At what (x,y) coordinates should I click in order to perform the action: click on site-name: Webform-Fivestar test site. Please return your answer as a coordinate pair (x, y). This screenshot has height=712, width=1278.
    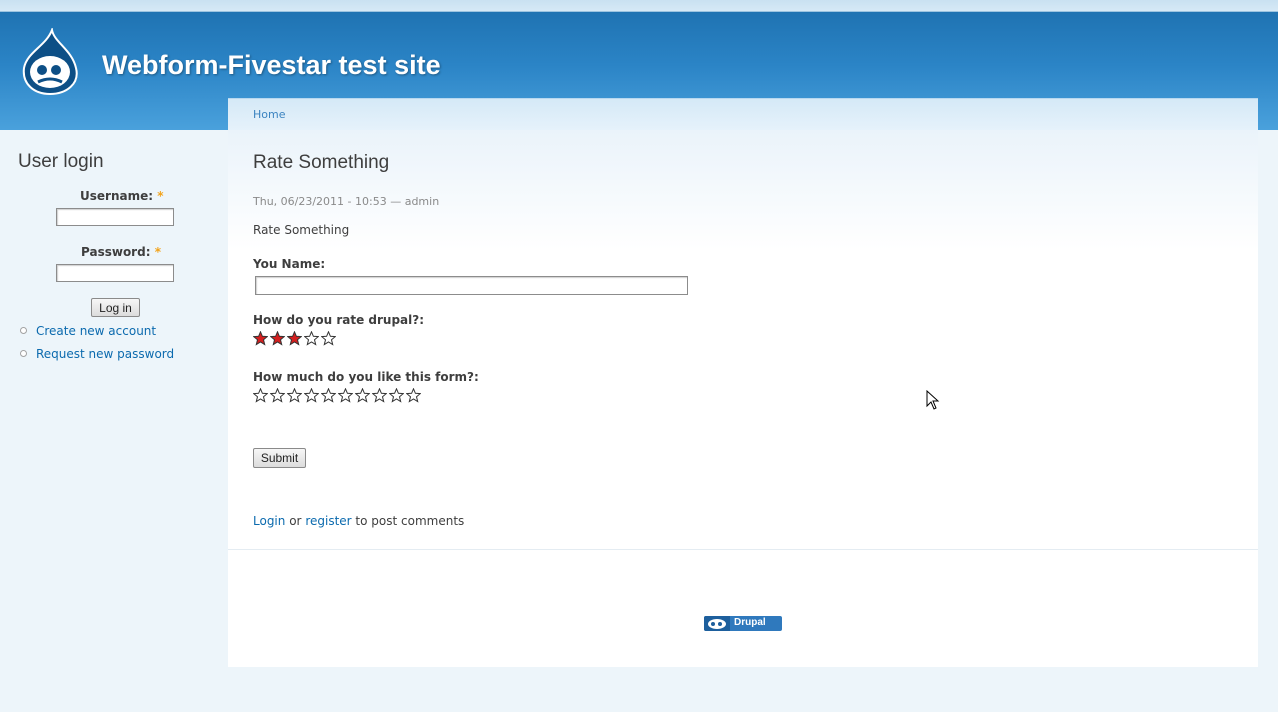
    Looking at the image, I should click on (271, 65).